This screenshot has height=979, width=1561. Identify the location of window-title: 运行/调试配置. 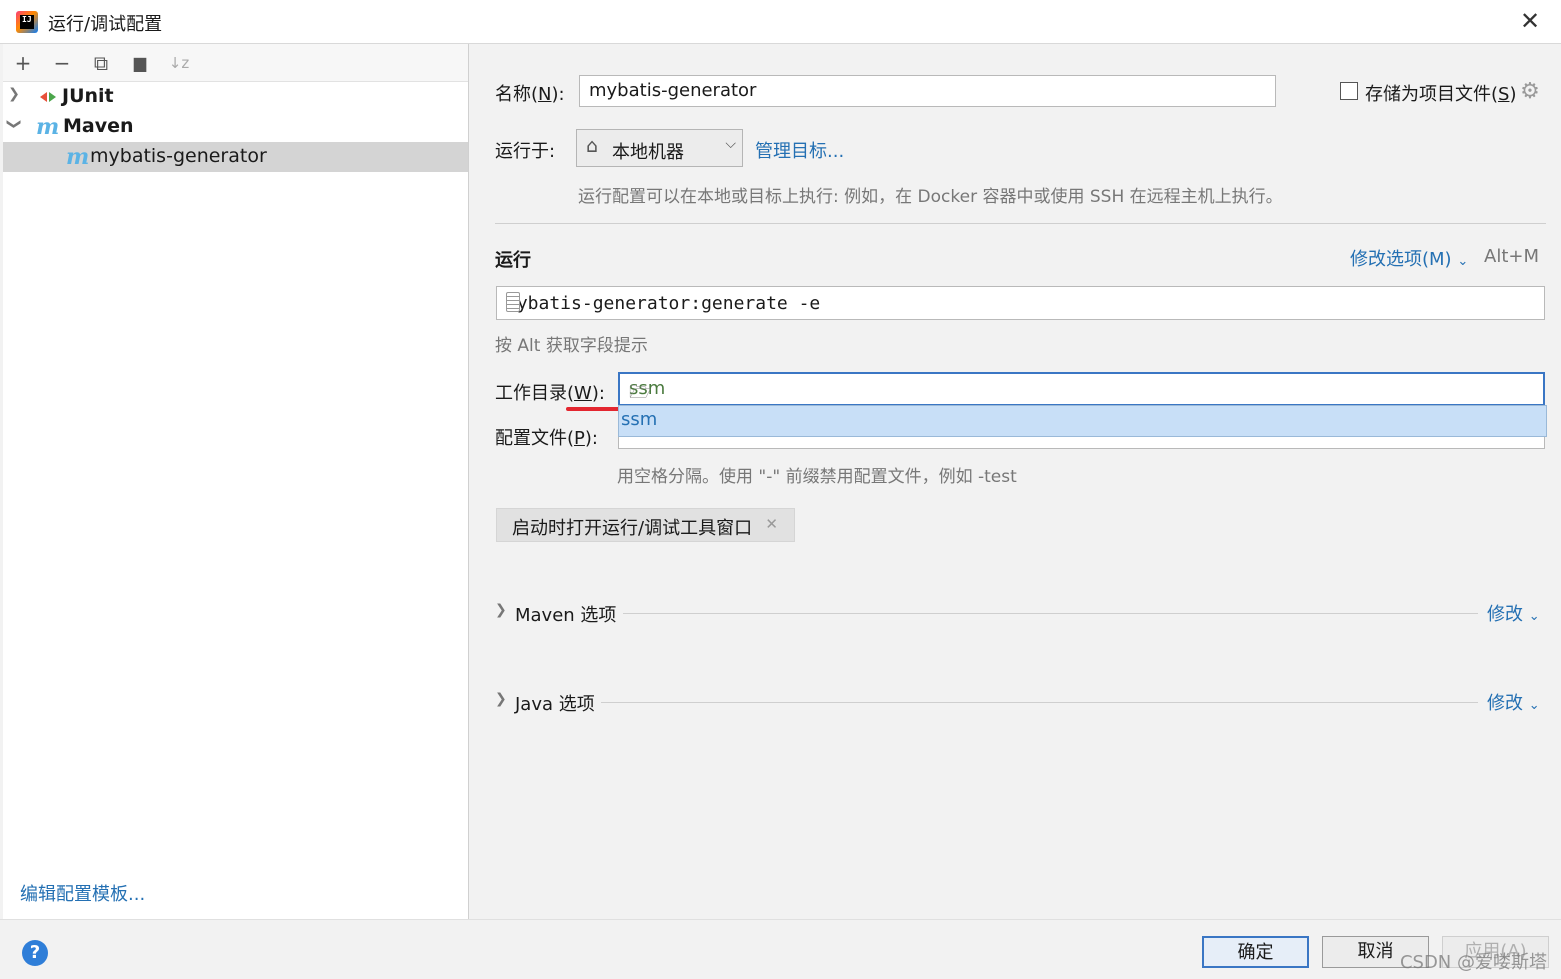
(105, 24).